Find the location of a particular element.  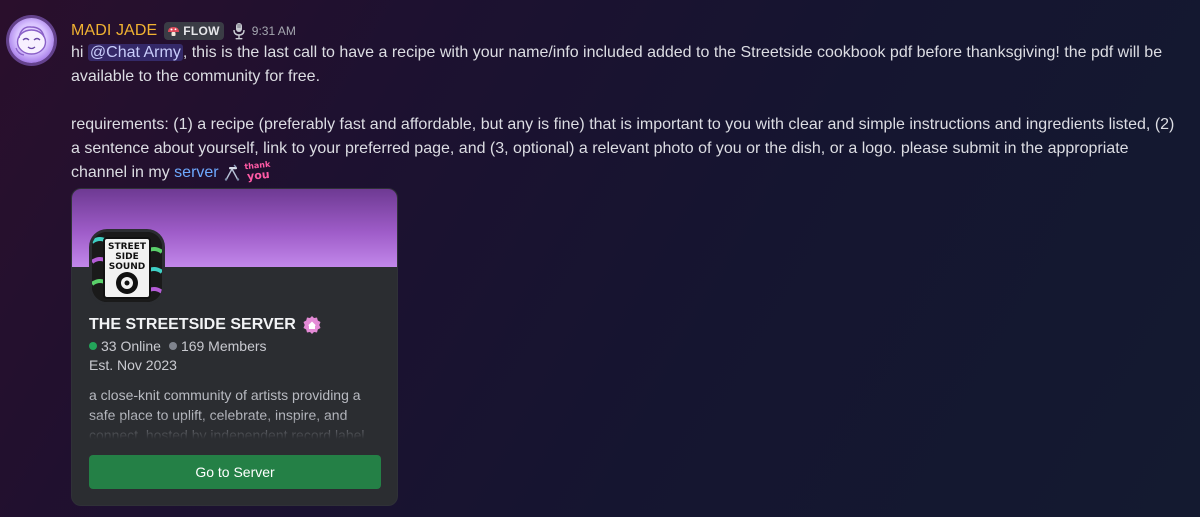

avatar-character-icon is located at coordinates (31, 41).